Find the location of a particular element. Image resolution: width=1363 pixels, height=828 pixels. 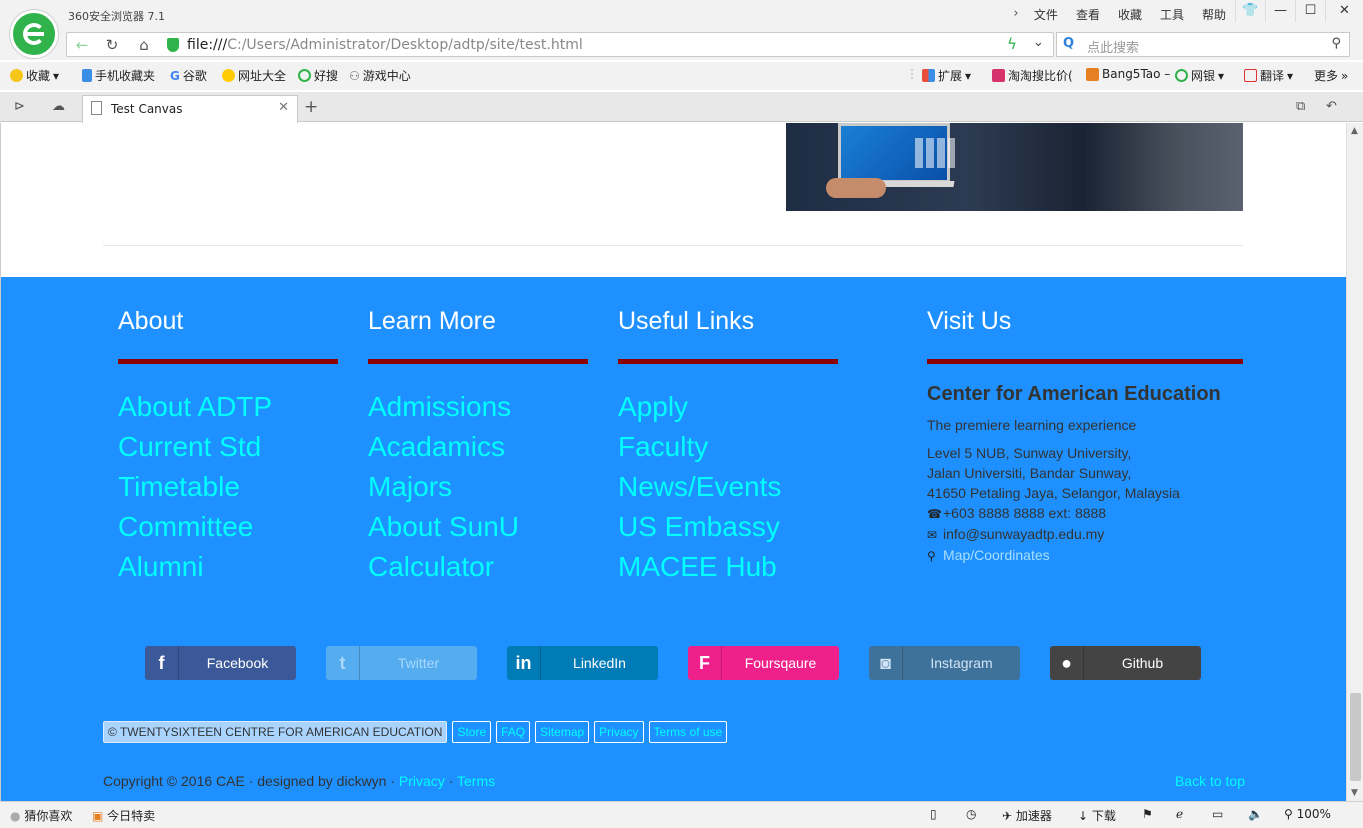

privacy-link: Privacy is located at coordinates (619, 732).